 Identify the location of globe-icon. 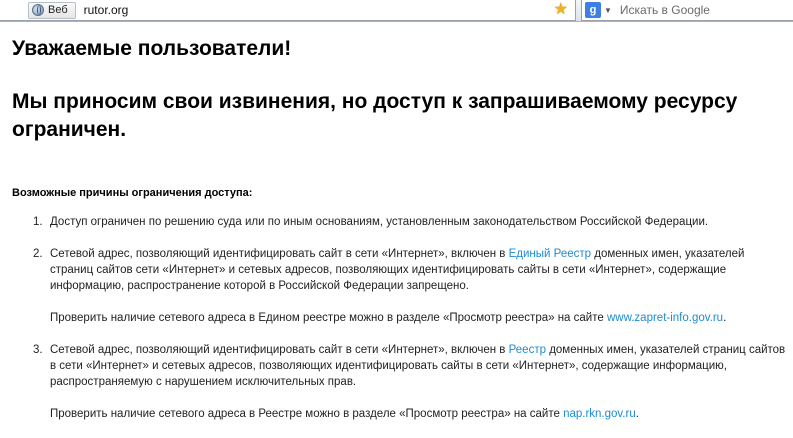
(38, 10).